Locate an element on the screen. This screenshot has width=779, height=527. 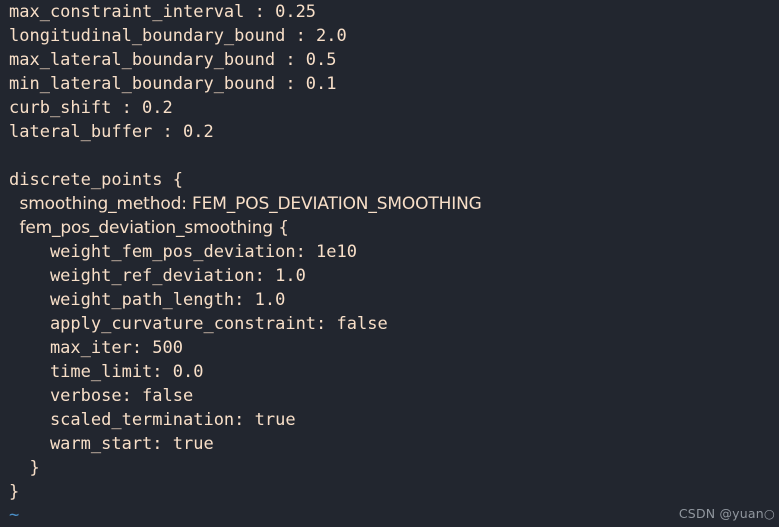
code-line: weight_path_length: 1.0 is located at coordinates (147, 300).